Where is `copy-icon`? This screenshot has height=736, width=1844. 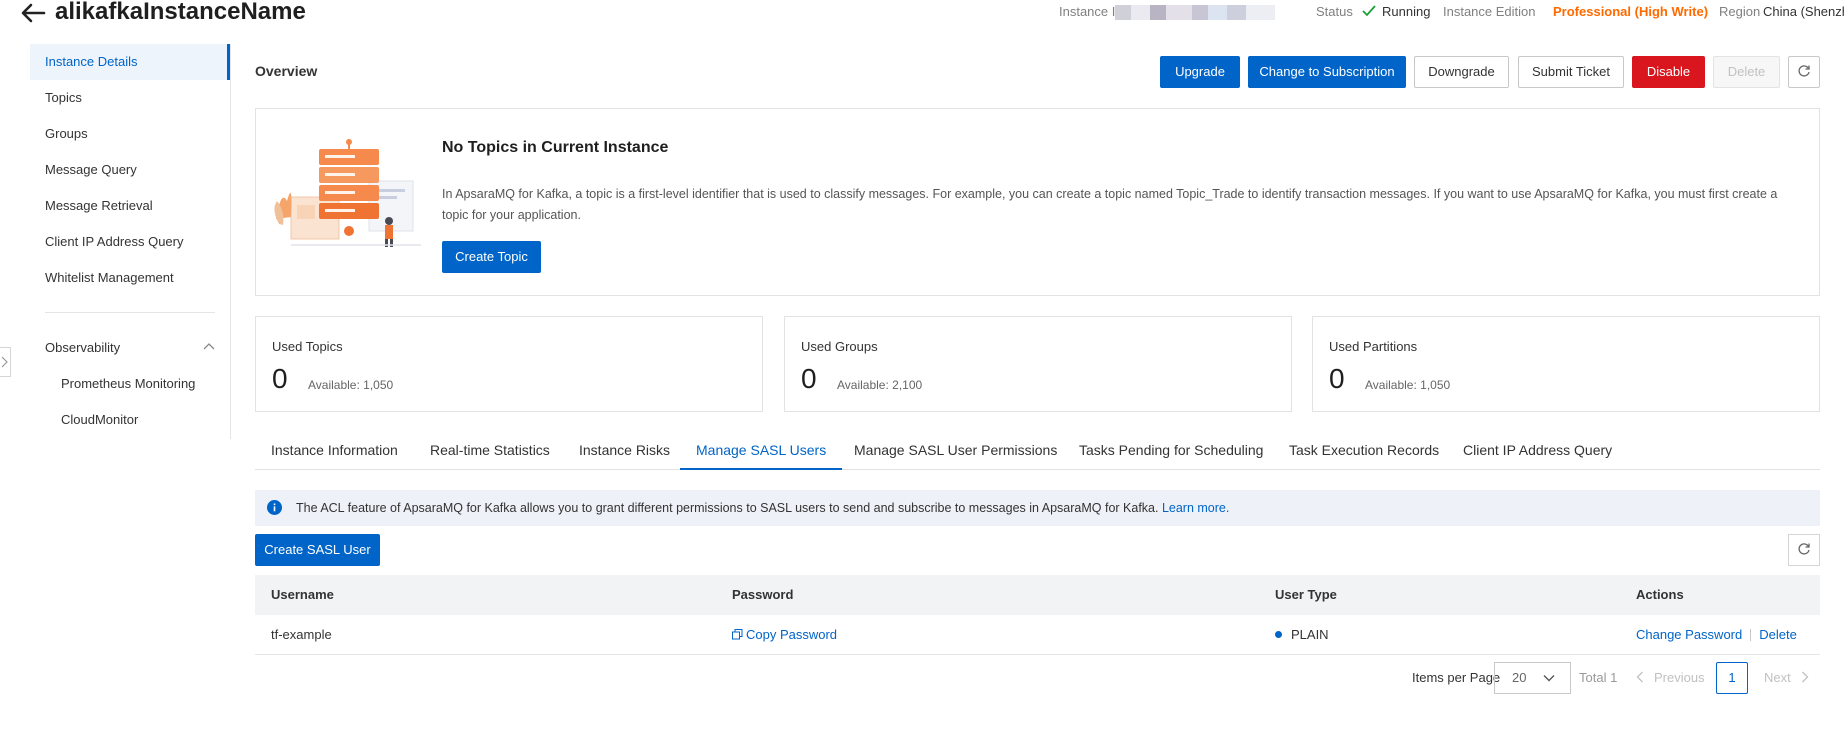 copy-icon is located at coordinates (737, 634).